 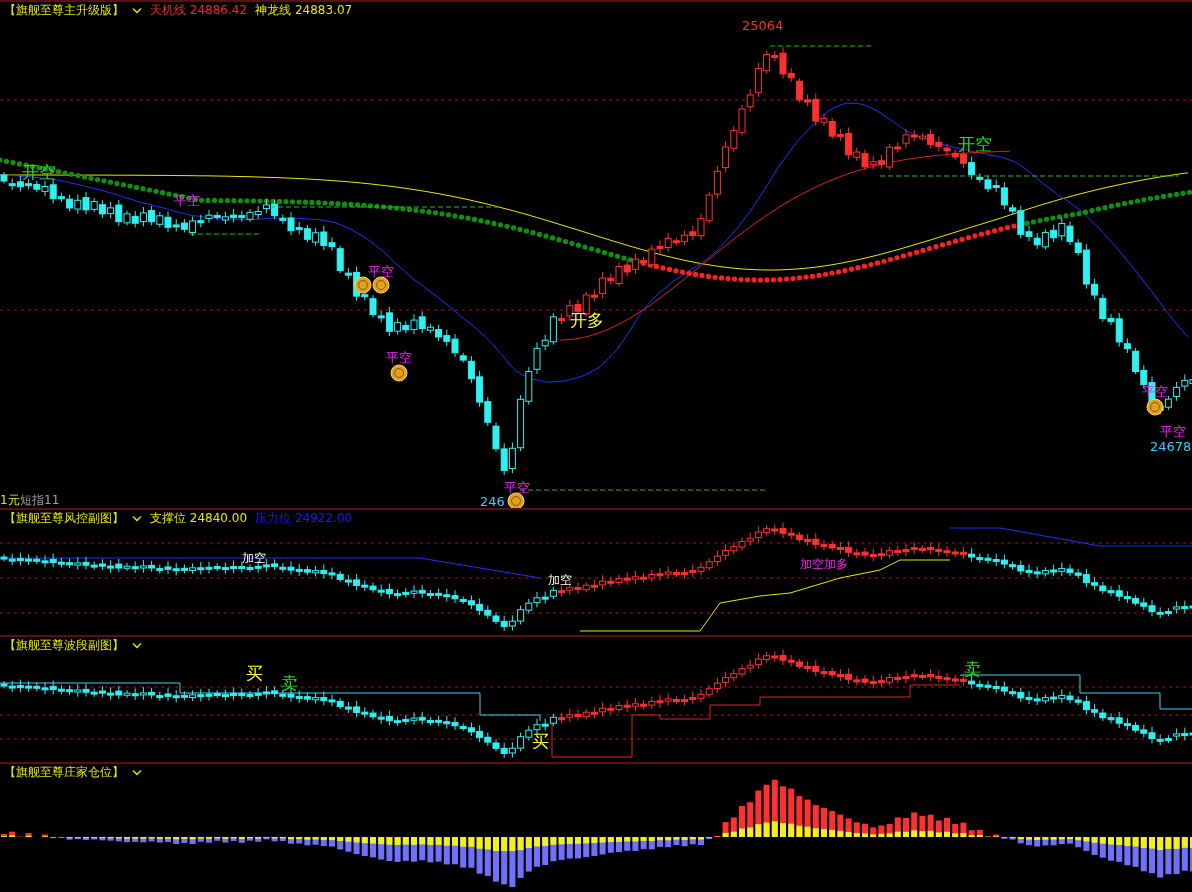 What do you see at coordinates (40, 500) in the screenshot?
I see `footer-label: 短指11` at bounding box center [40, 500].